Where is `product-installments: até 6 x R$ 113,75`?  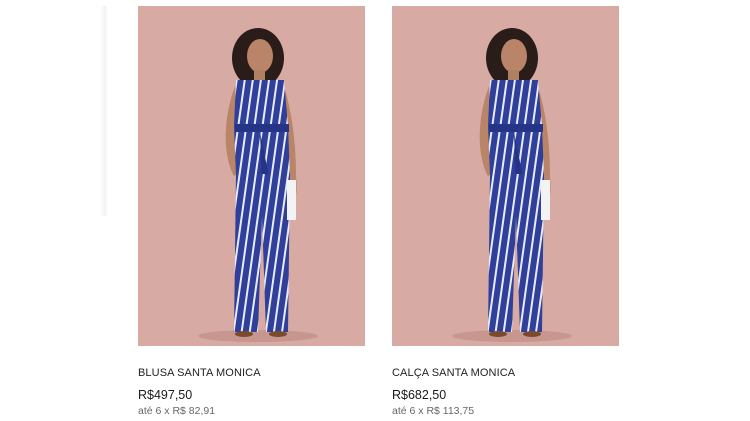
product-installments: até 6 x R$ 113,75 is located at coordinates (433, 411).